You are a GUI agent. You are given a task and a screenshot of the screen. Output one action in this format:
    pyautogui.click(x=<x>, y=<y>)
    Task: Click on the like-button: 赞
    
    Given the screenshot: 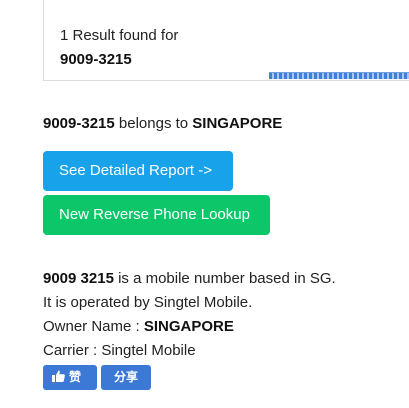 What is the action you would take?
    pyautogui.click(x=70, y=377)
    